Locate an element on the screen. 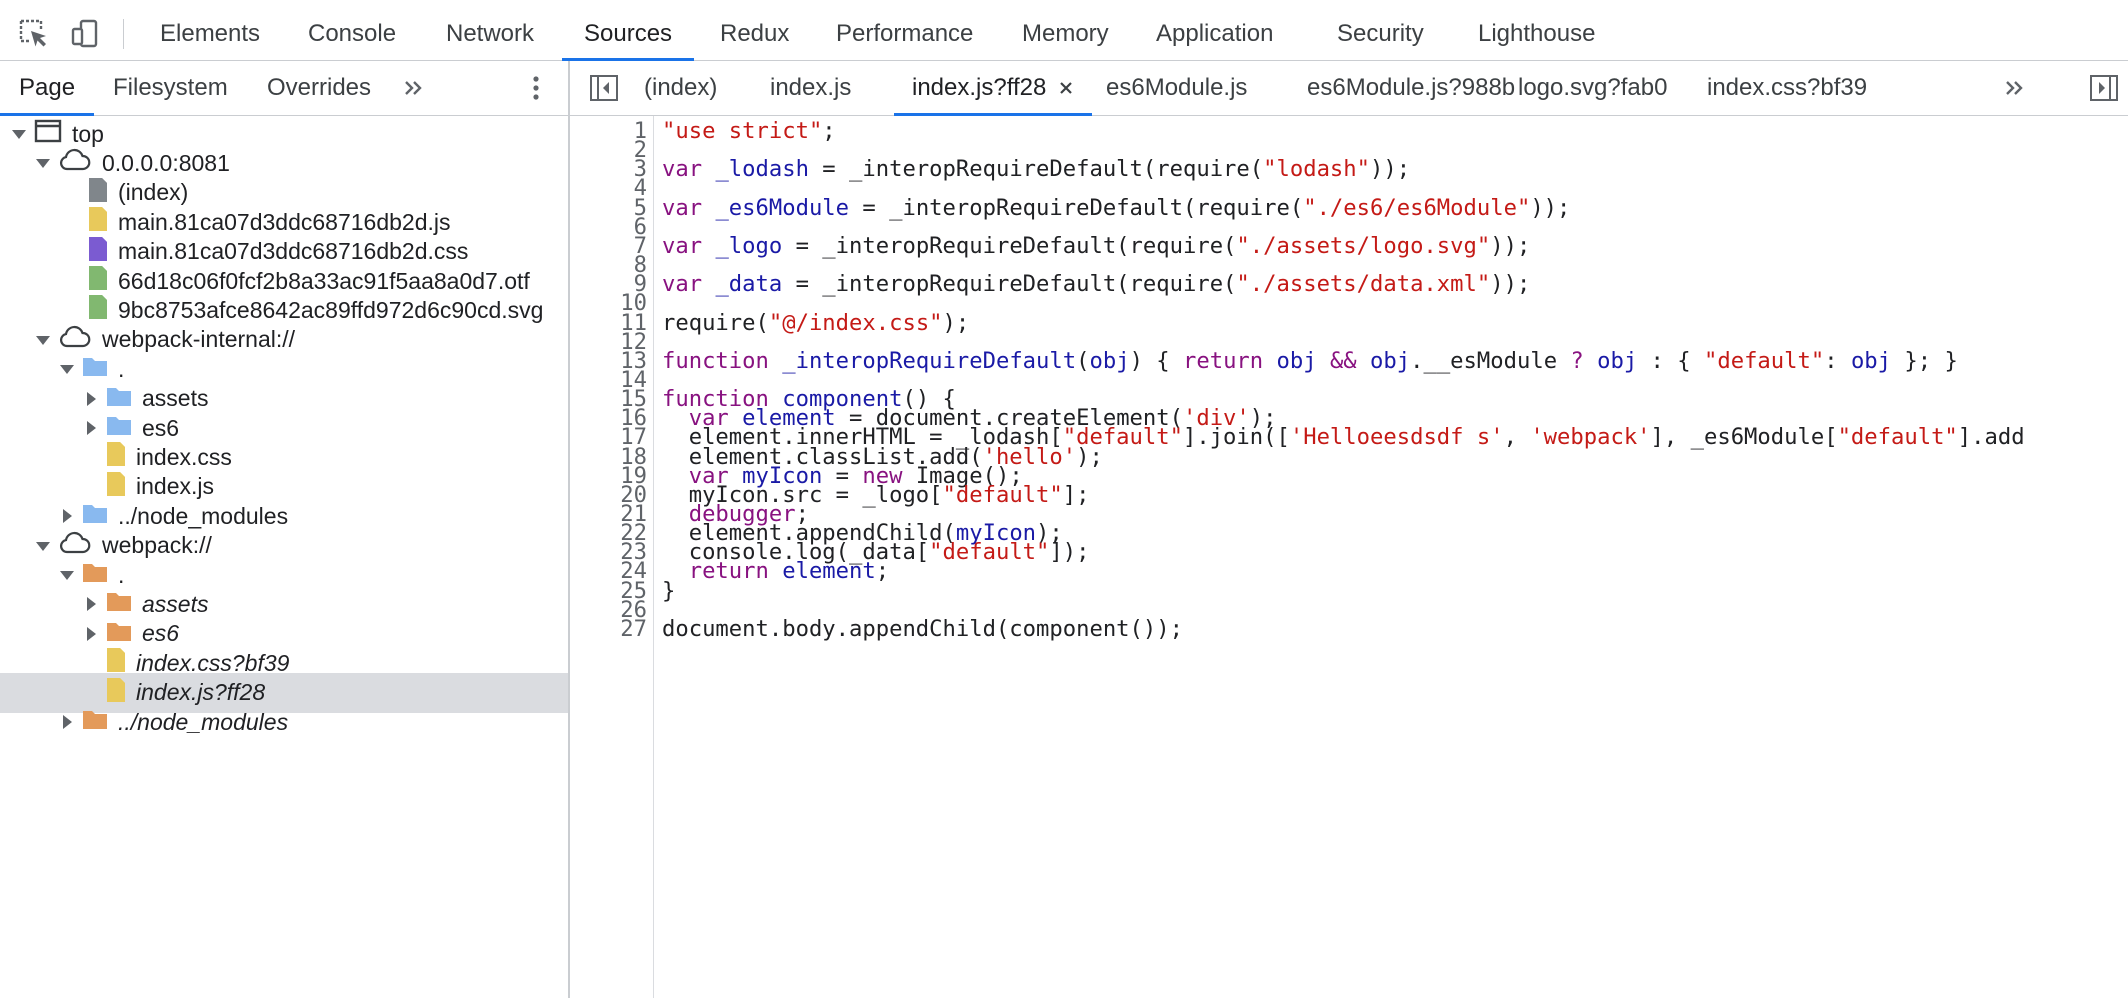 This screenshot has height=998, width=2128. code-line: } is located at coordinates (669, 590).